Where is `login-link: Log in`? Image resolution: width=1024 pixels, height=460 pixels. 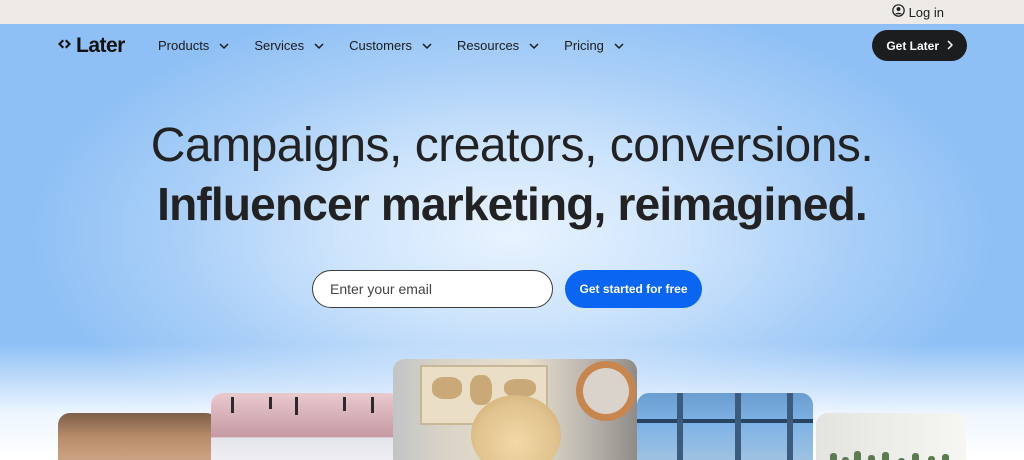 login-link: Log in is located at coordinates (917, 12).